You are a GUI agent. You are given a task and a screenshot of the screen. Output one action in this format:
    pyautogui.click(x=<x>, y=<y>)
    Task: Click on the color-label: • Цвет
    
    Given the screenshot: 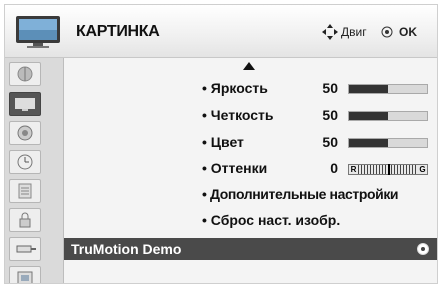 What is the action you would take?
    pyautogui.click(x=223, y=142)
    